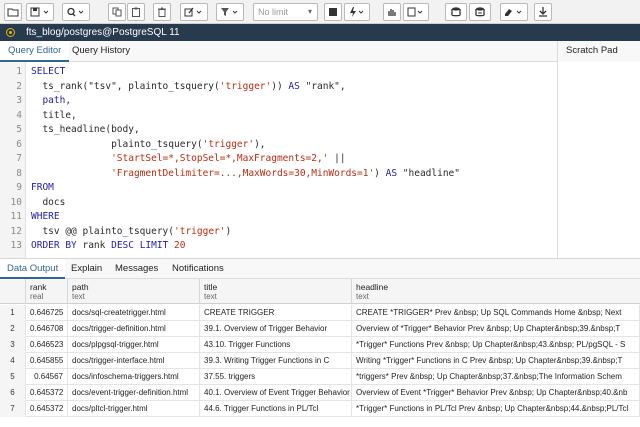 The height and width of the screenshot is (427, 640). What do you see at coordinates (480, 12) in the screenshot?
I see `rollback-icon` at bounding box center [480, 12].